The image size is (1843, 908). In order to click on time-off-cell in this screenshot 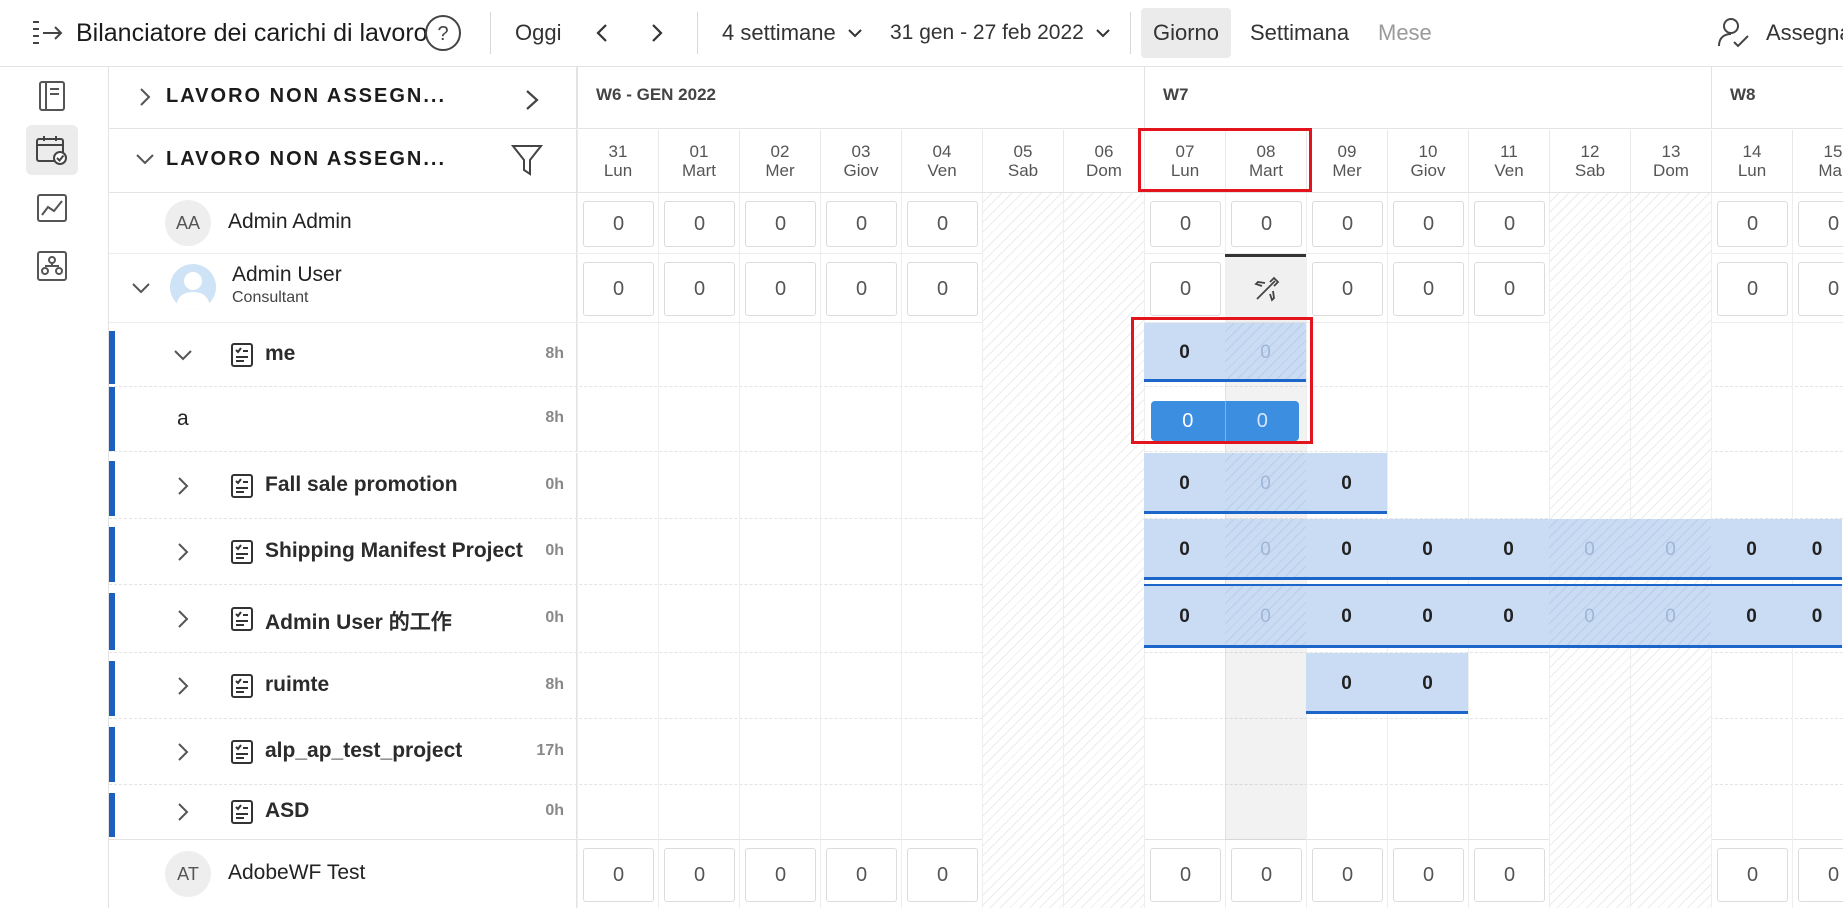, I will do `click(1265, 288)`.